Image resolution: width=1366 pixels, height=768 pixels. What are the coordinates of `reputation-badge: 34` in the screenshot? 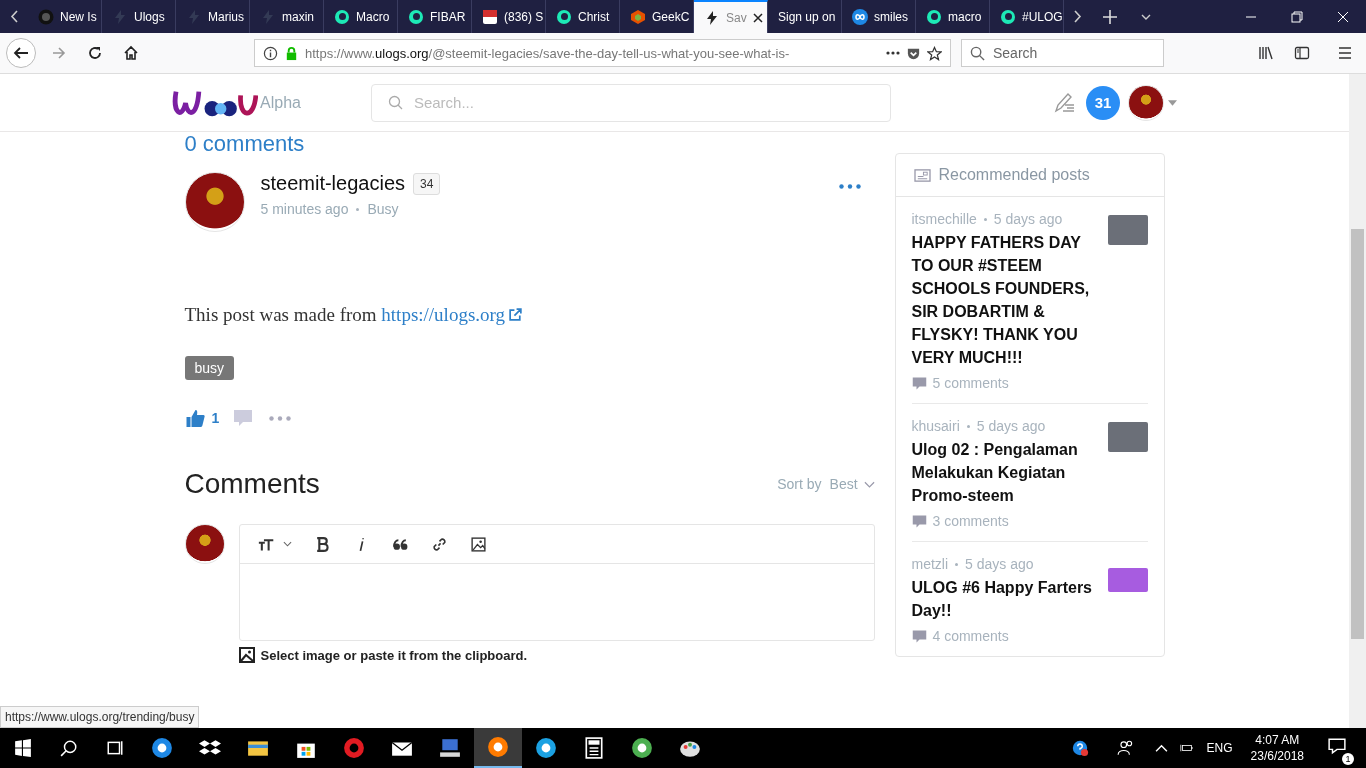 It's located at (427, 183).